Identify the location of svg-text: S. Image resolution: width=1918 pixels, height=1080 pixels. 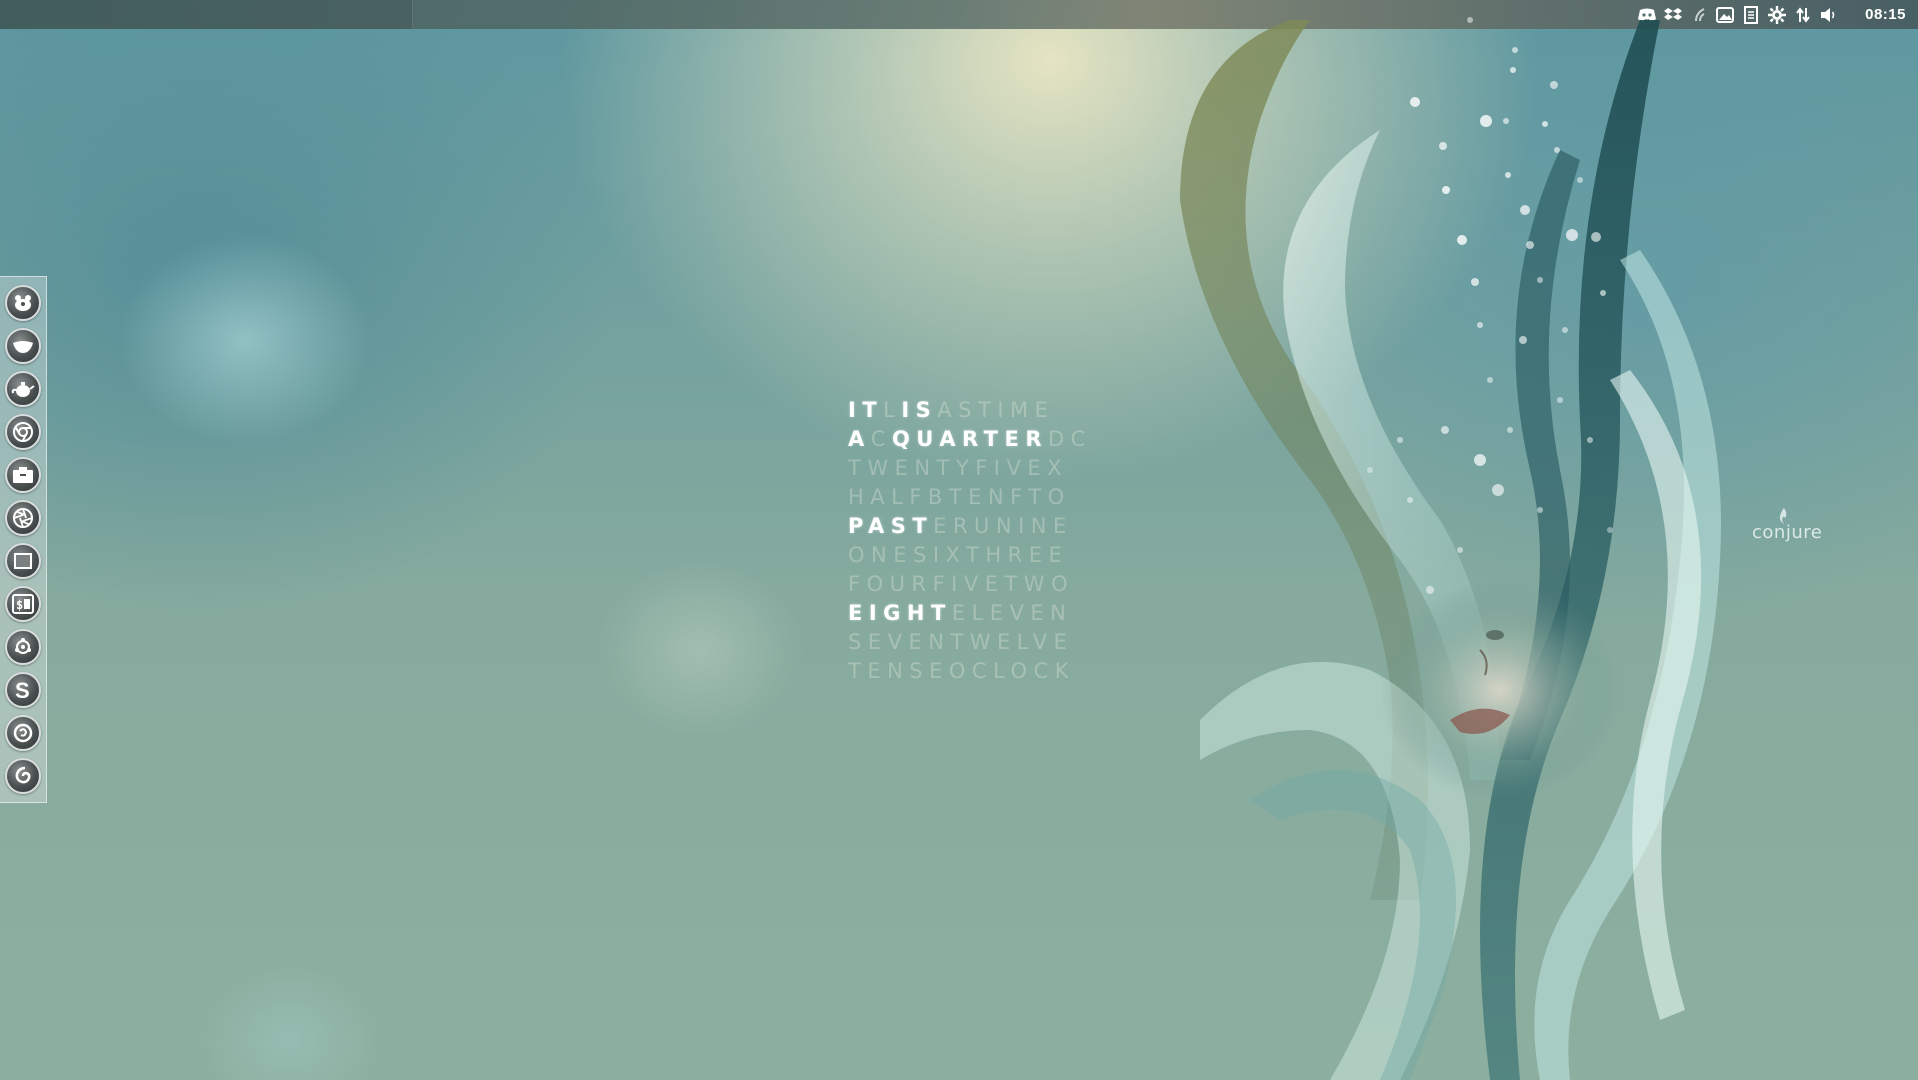
(22, 690).